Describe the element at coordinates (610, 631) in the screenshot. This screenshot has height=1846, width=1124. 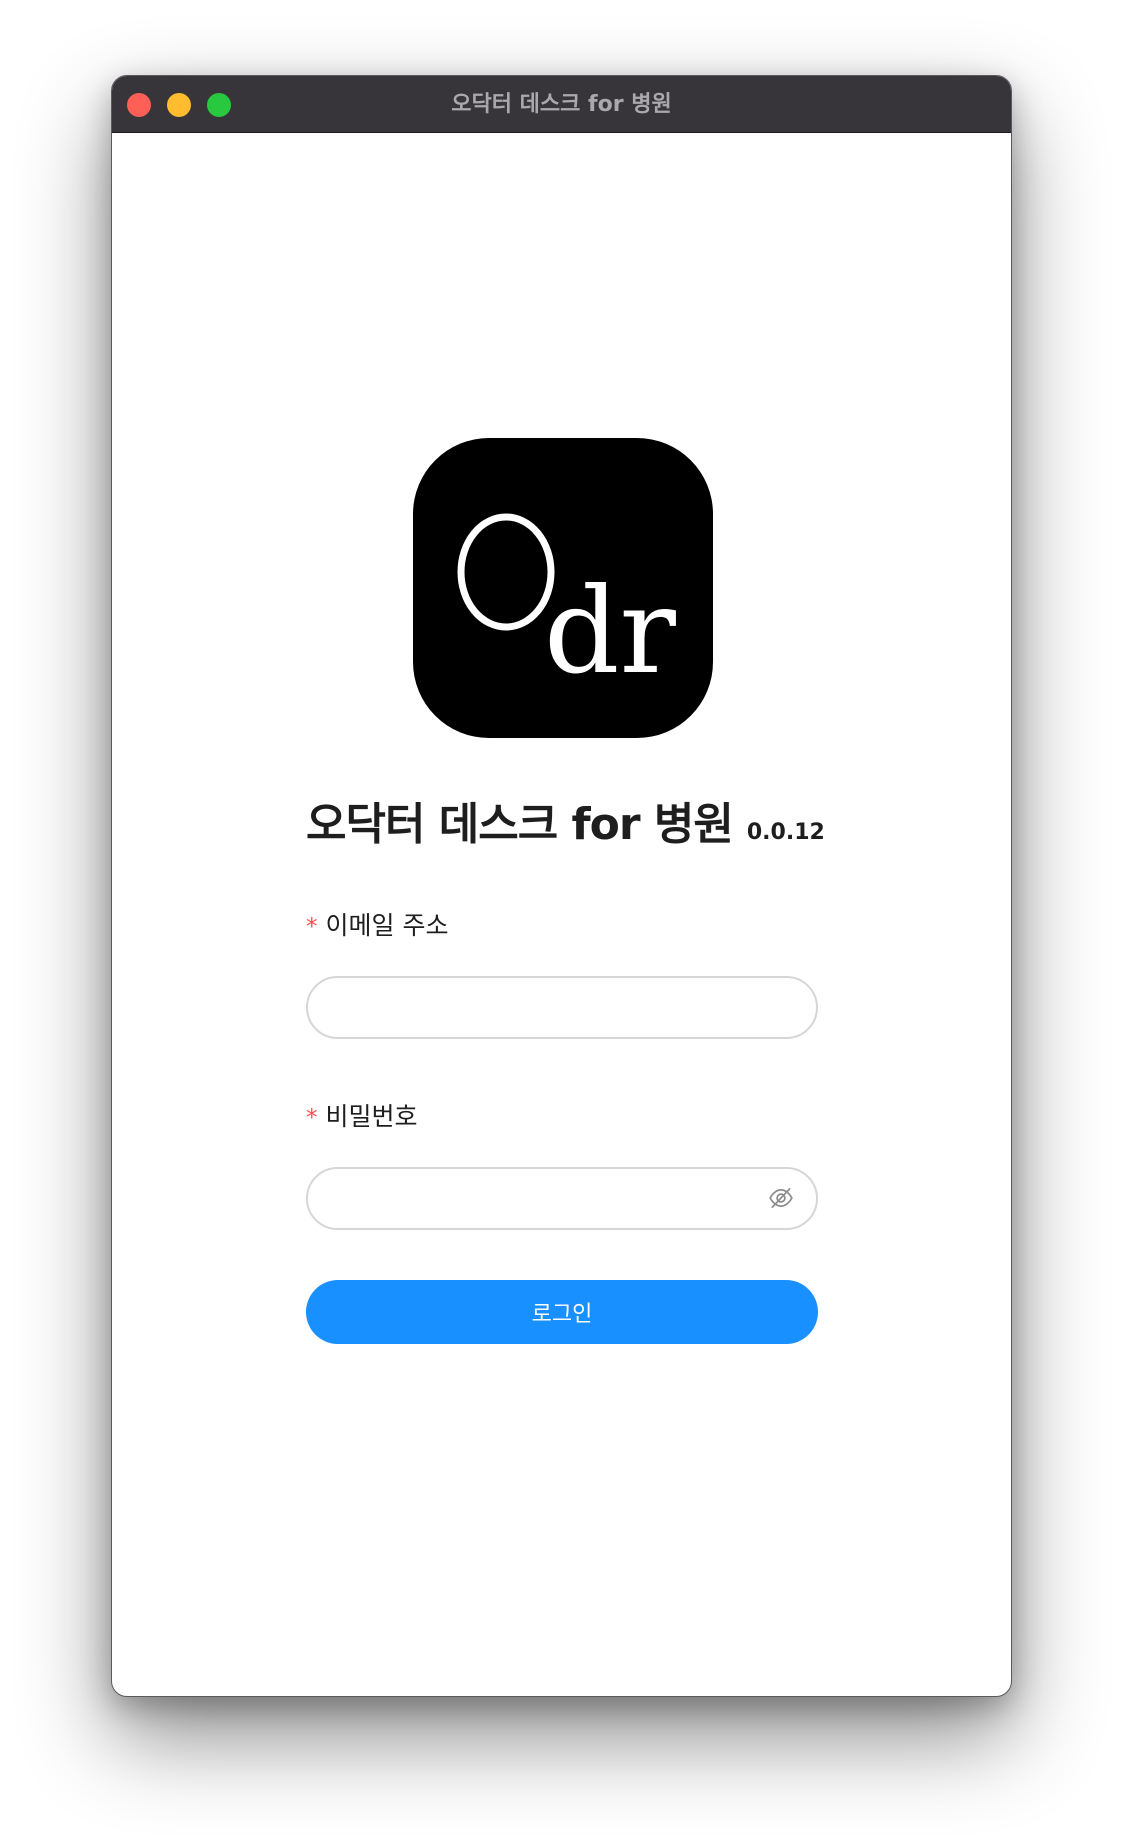
I see `logo-wordmark: dr` at that location.